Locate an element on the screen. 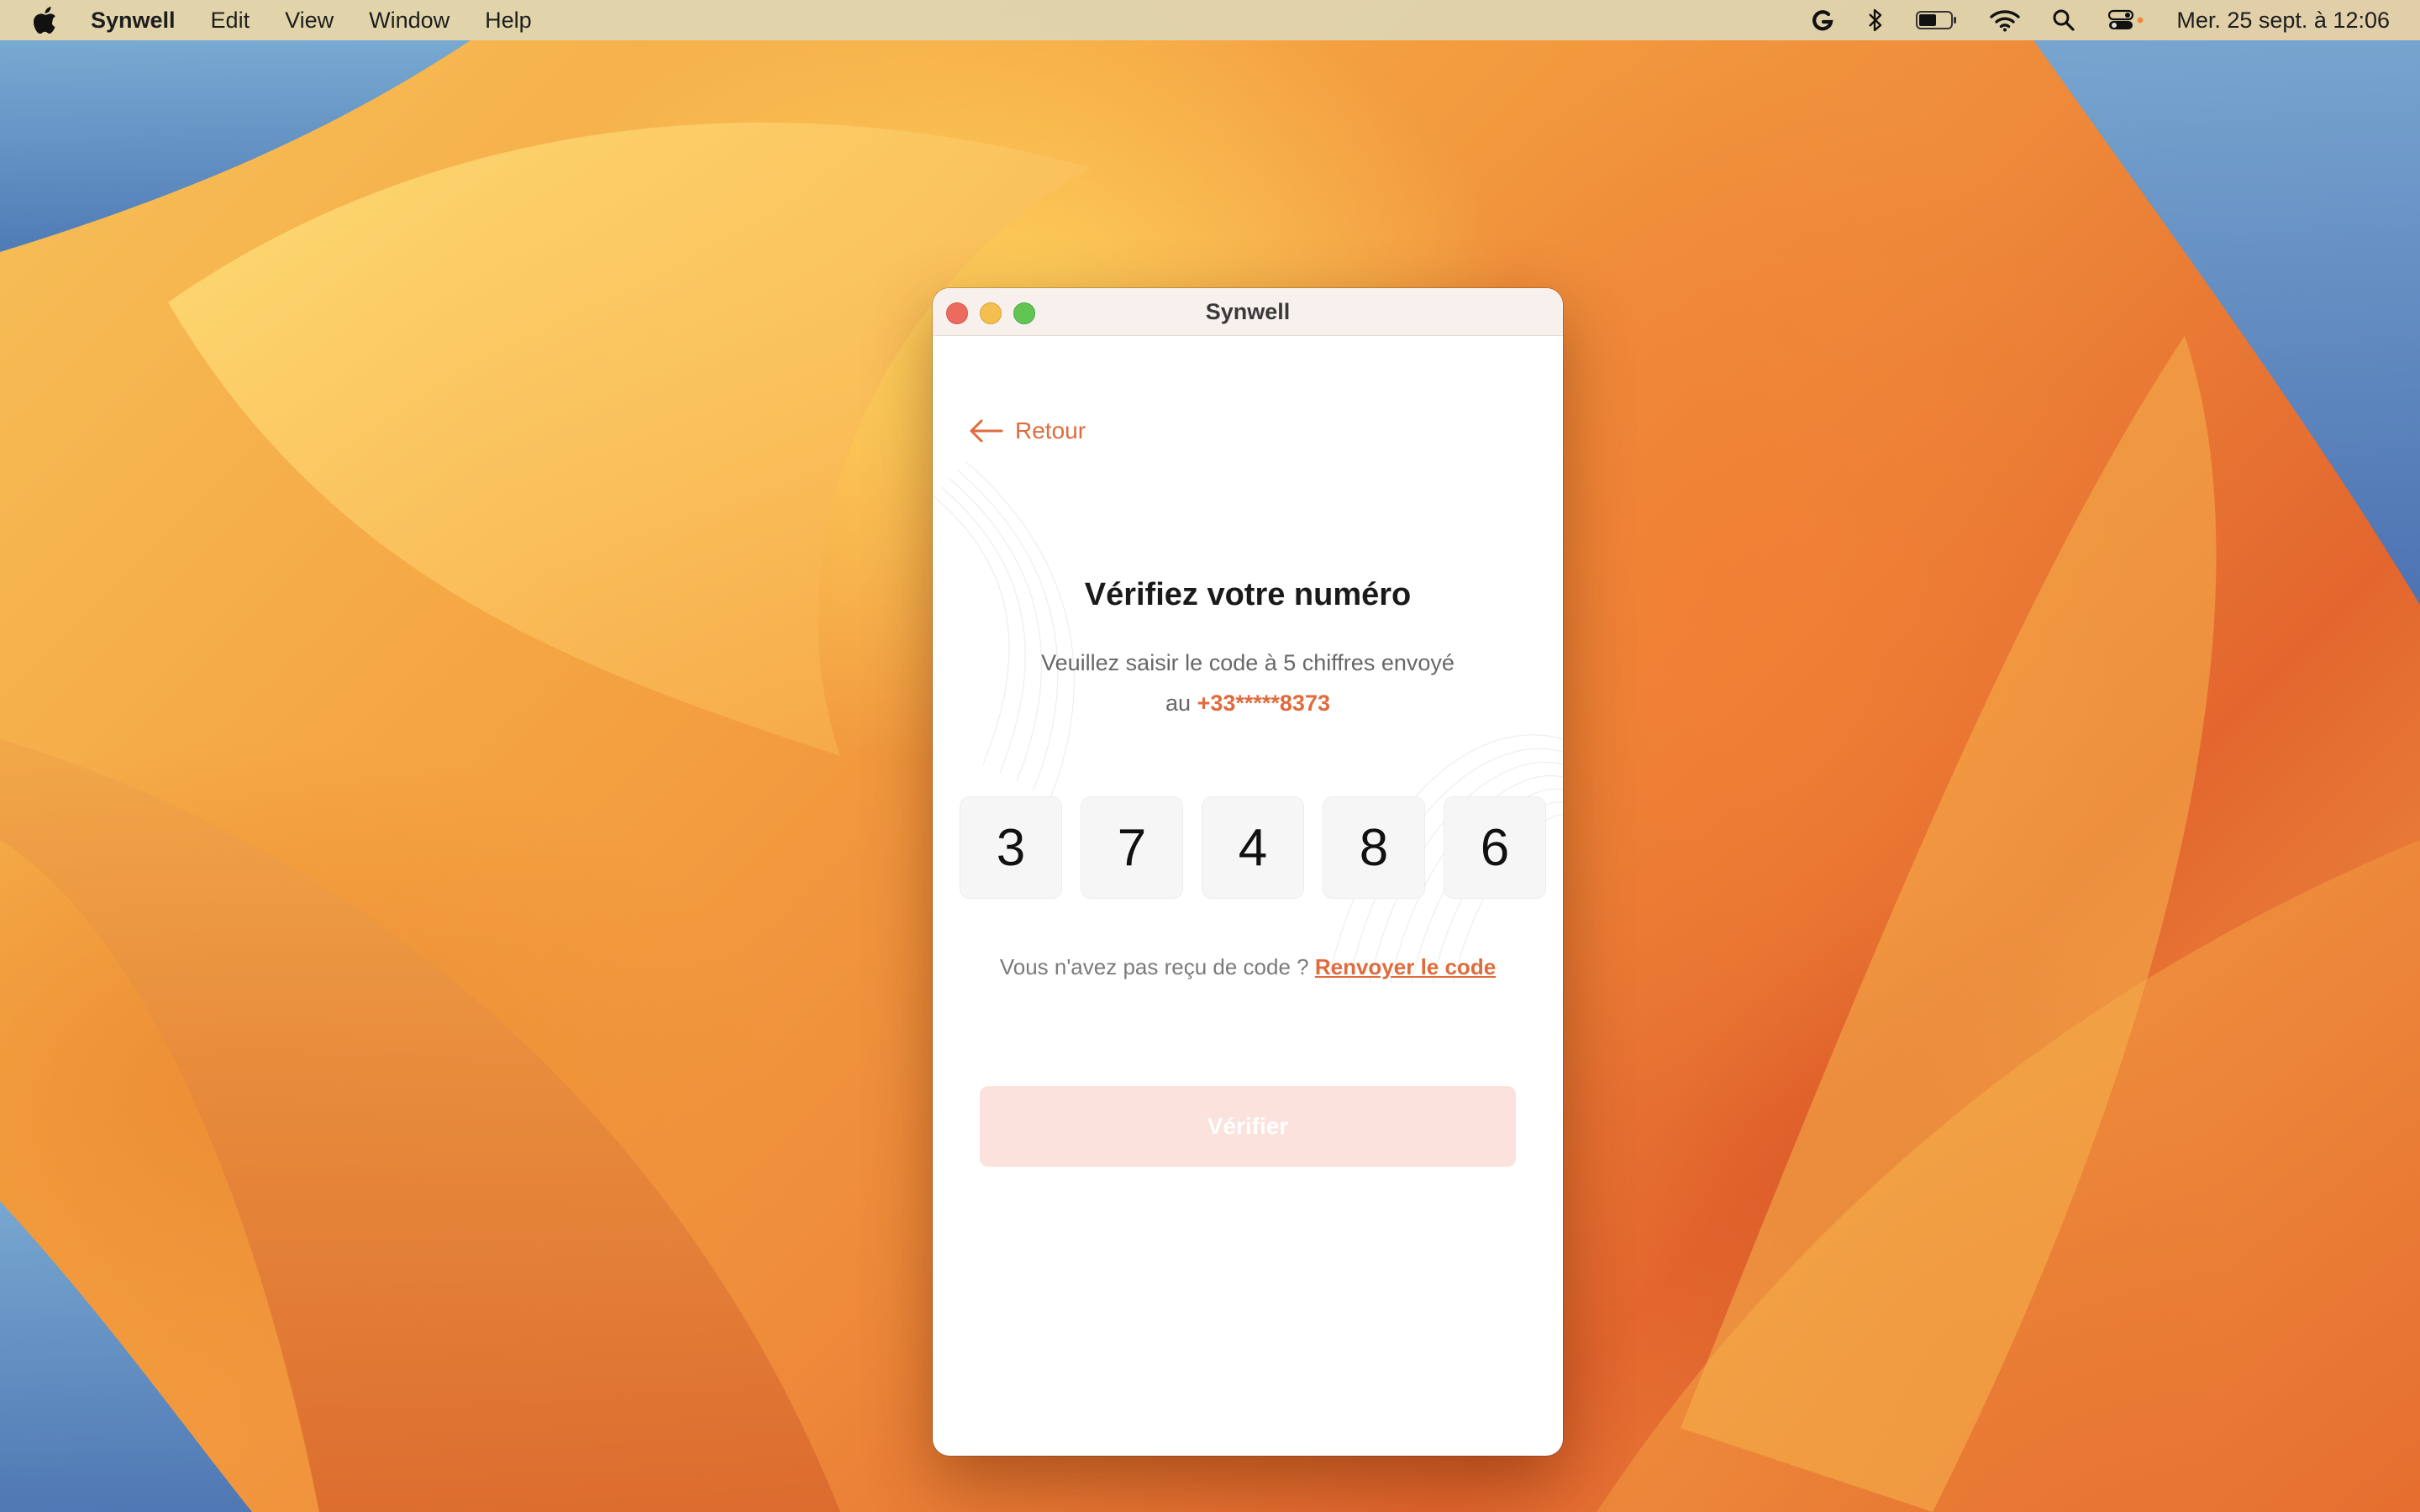 The image size is (2420, 1512). otp-digit-2: 7 is located at coordinates (1132, 847).